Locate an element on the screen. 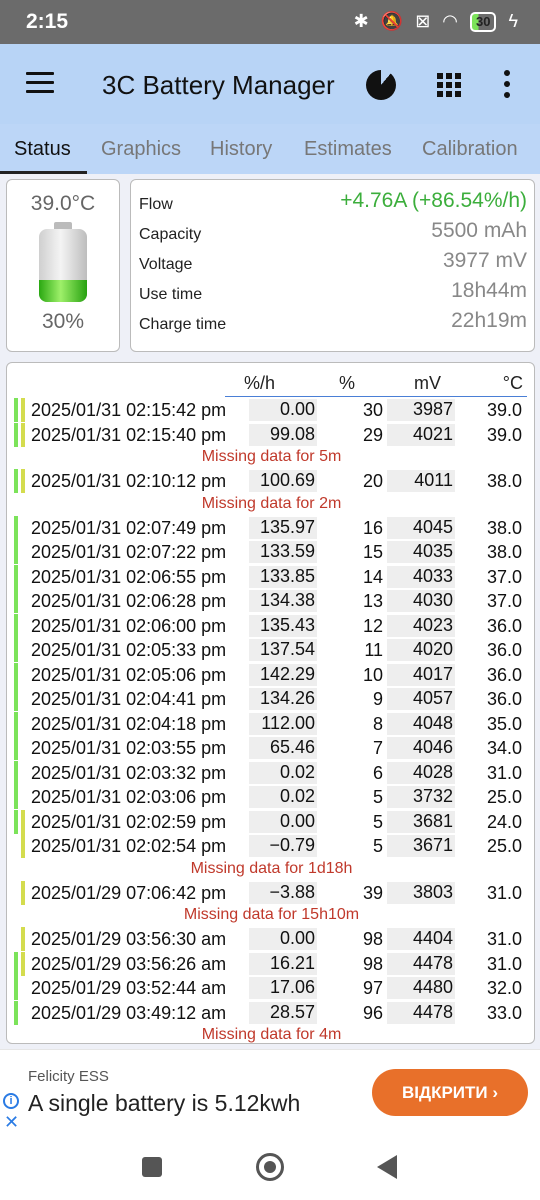 The width and height of the screenshot is (540, 1200). history-rate: 135.97 is located at coordinates (283, 527).